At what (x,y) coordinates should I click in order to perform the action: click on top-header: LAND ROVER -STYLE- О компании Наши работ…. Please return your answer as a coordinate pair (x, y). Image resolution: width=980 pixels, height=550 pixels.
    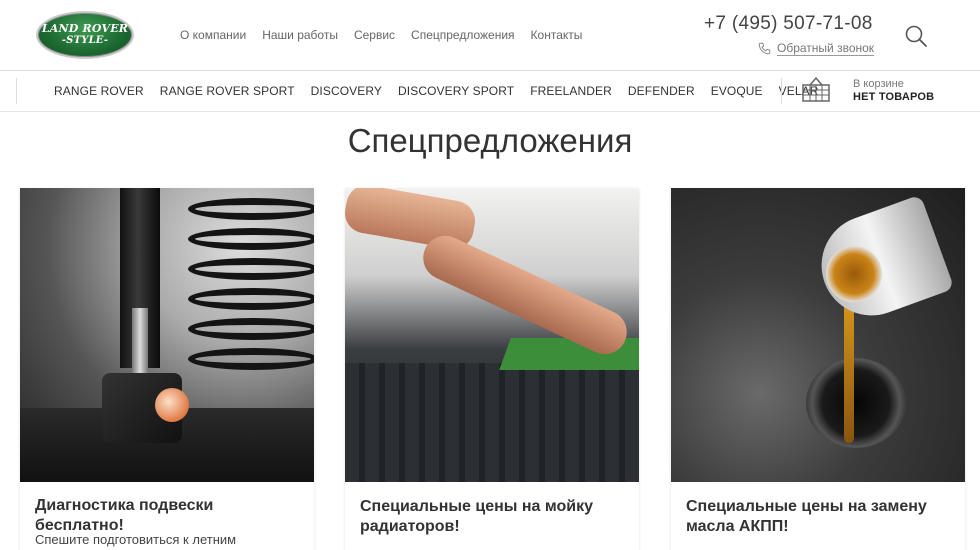
    Looking at the image, I should click on (490, 35).